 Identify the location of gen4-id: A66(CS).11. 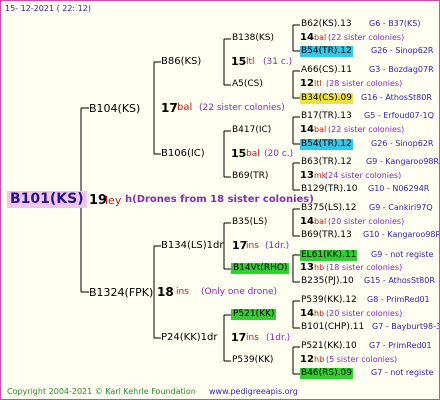
(326, 70).